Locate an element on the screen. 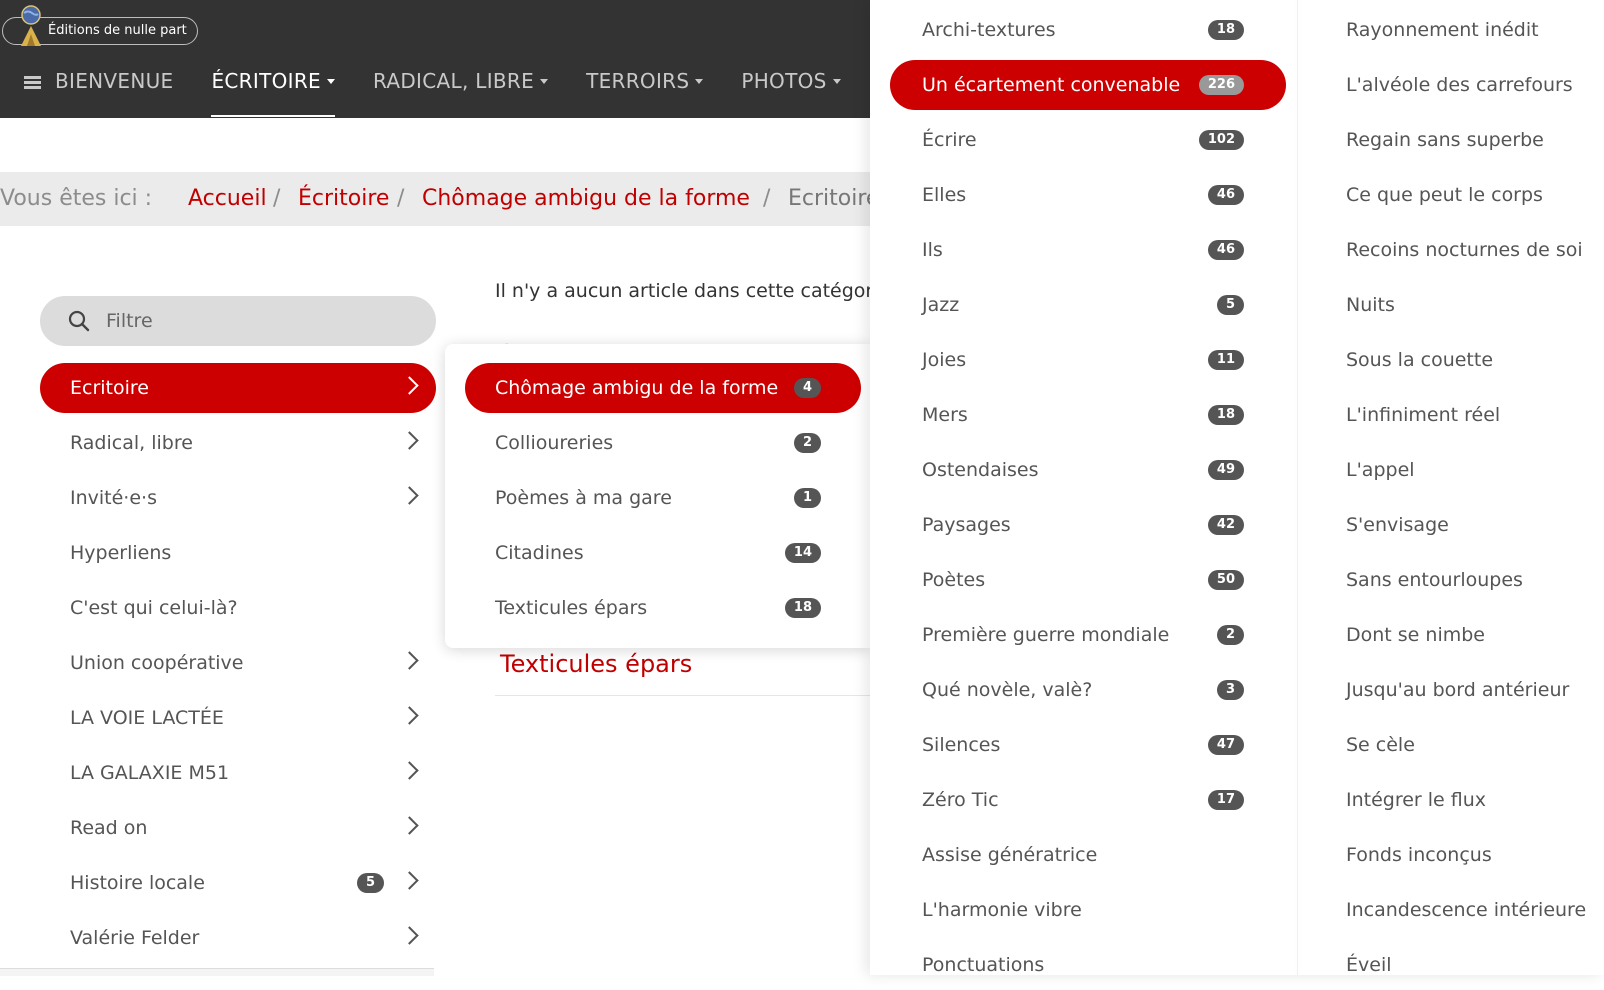 The height and width of the screenshot is (990, 1604). menu-item-joies: Joies 11 is located at coordinates (1088, 360).